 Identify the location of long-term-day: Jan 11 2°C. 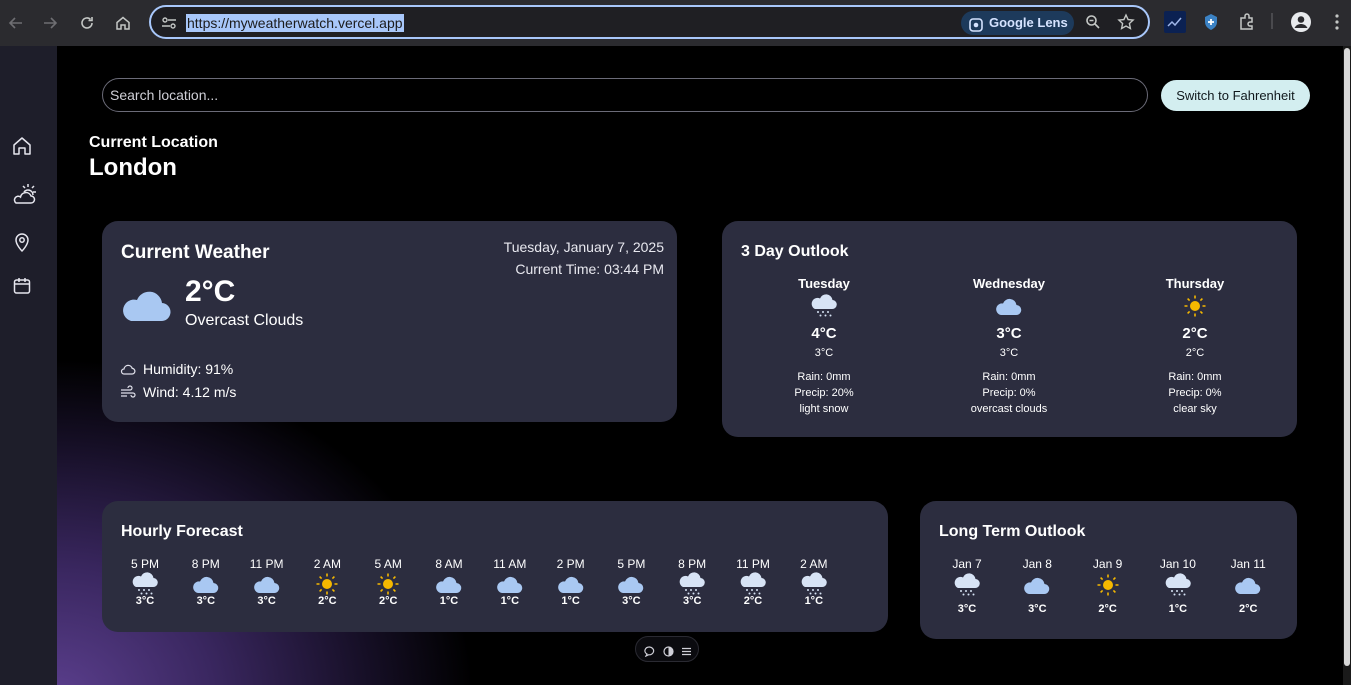
(1248, 586).